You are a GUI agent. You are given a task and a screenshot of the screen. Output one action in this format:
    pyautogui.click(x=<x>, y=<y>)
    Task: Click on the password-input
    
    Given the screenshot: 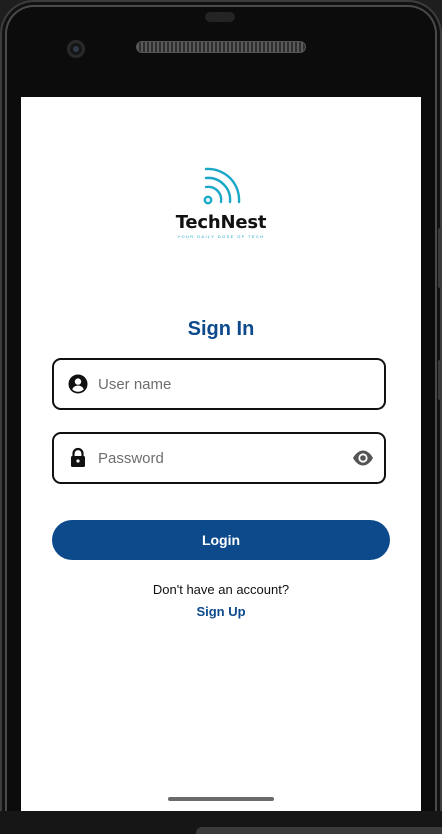 What is the action you would take?
    pyautogui.click(x=218, y=458)
    